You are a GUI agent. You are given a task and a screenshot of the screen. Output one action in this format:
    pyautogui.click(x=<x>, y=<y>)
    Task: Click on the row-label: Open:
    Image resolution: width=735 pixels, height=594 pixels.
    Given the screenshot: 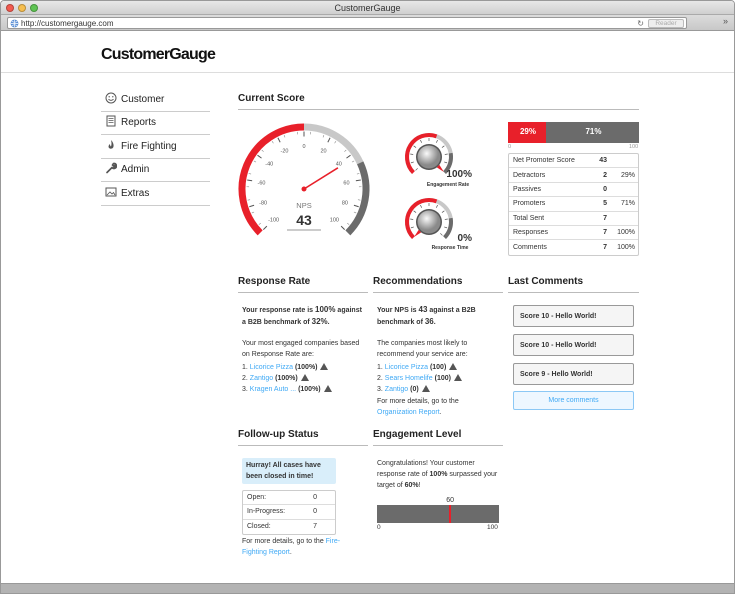 What is the action you would take?
    pyautogui.click(x=257, y=498)
    